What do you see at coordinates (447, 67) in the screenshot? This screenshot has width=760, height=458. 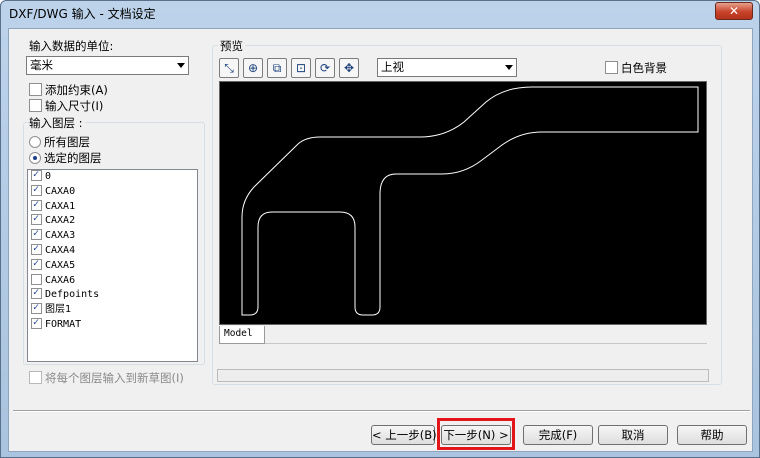 I see `view-dropdown: 上视` at bounding box center [447, 67].